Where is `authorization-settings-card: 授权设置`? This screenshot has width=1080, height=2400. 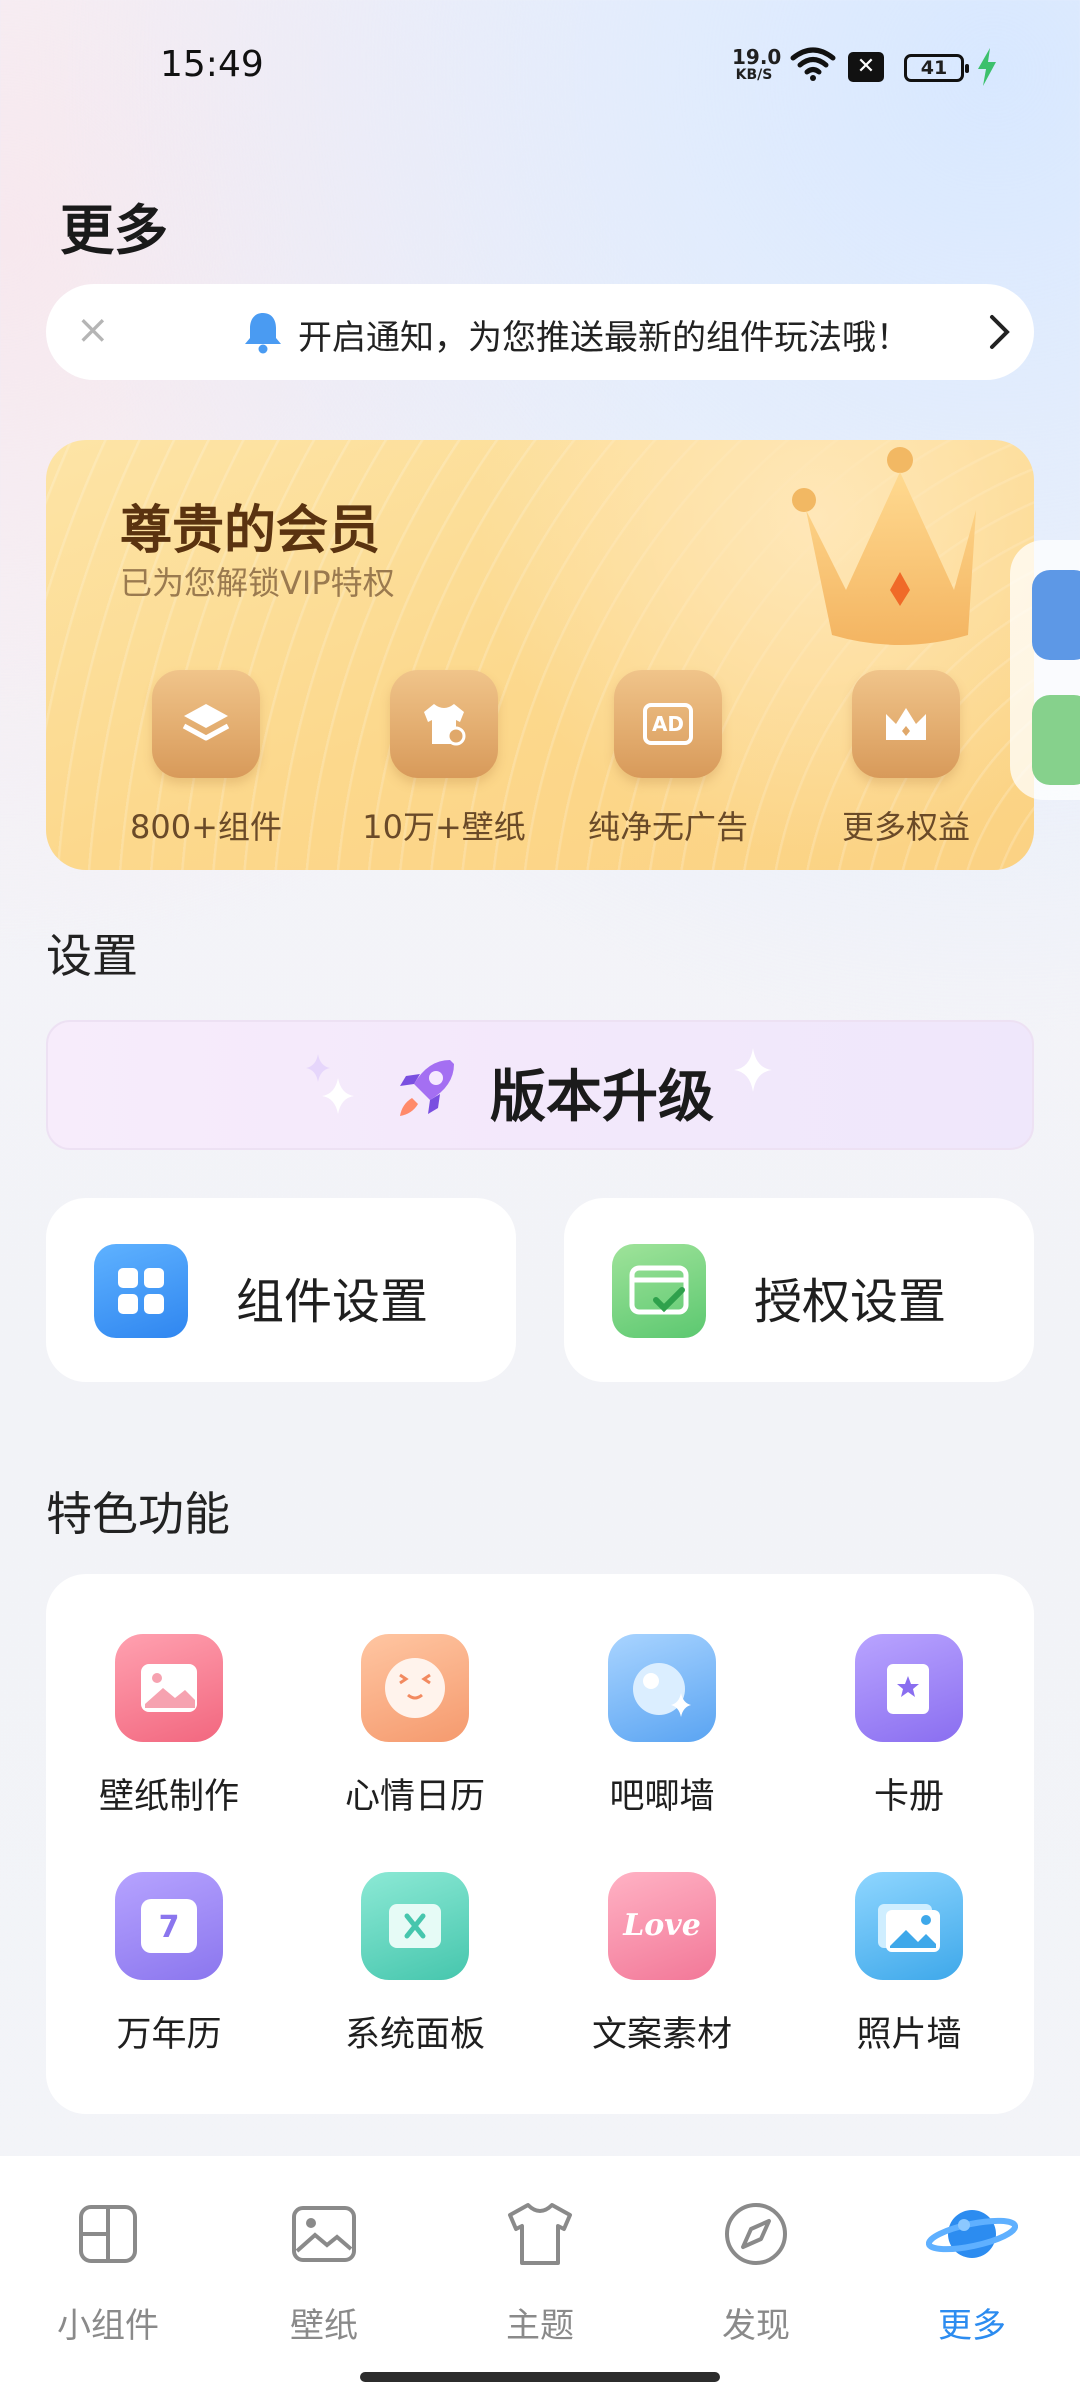 authorization-settings-card: 授权设置 is located at coordinates (799, 1290).